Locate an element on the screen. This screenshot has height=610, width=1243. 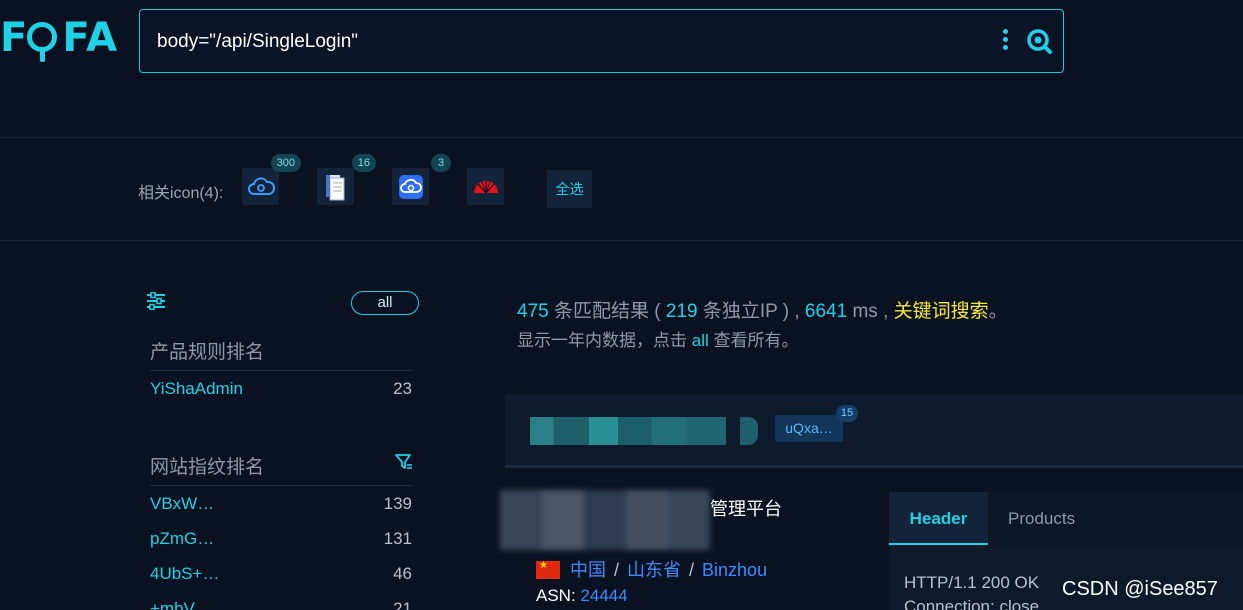
logo-letter-f: F is located at coordinates (14, 38).